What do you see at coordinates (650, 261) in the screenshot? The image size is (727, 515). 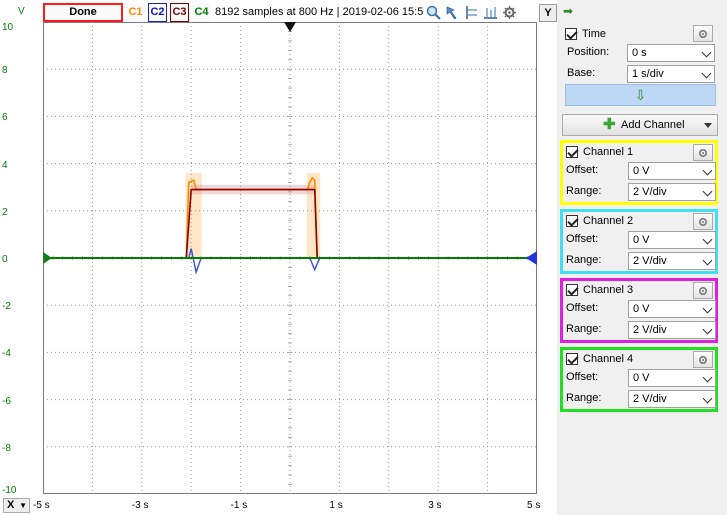 I see `channel-2-range-value: 2 V/div` at bounding box center [650, 261].